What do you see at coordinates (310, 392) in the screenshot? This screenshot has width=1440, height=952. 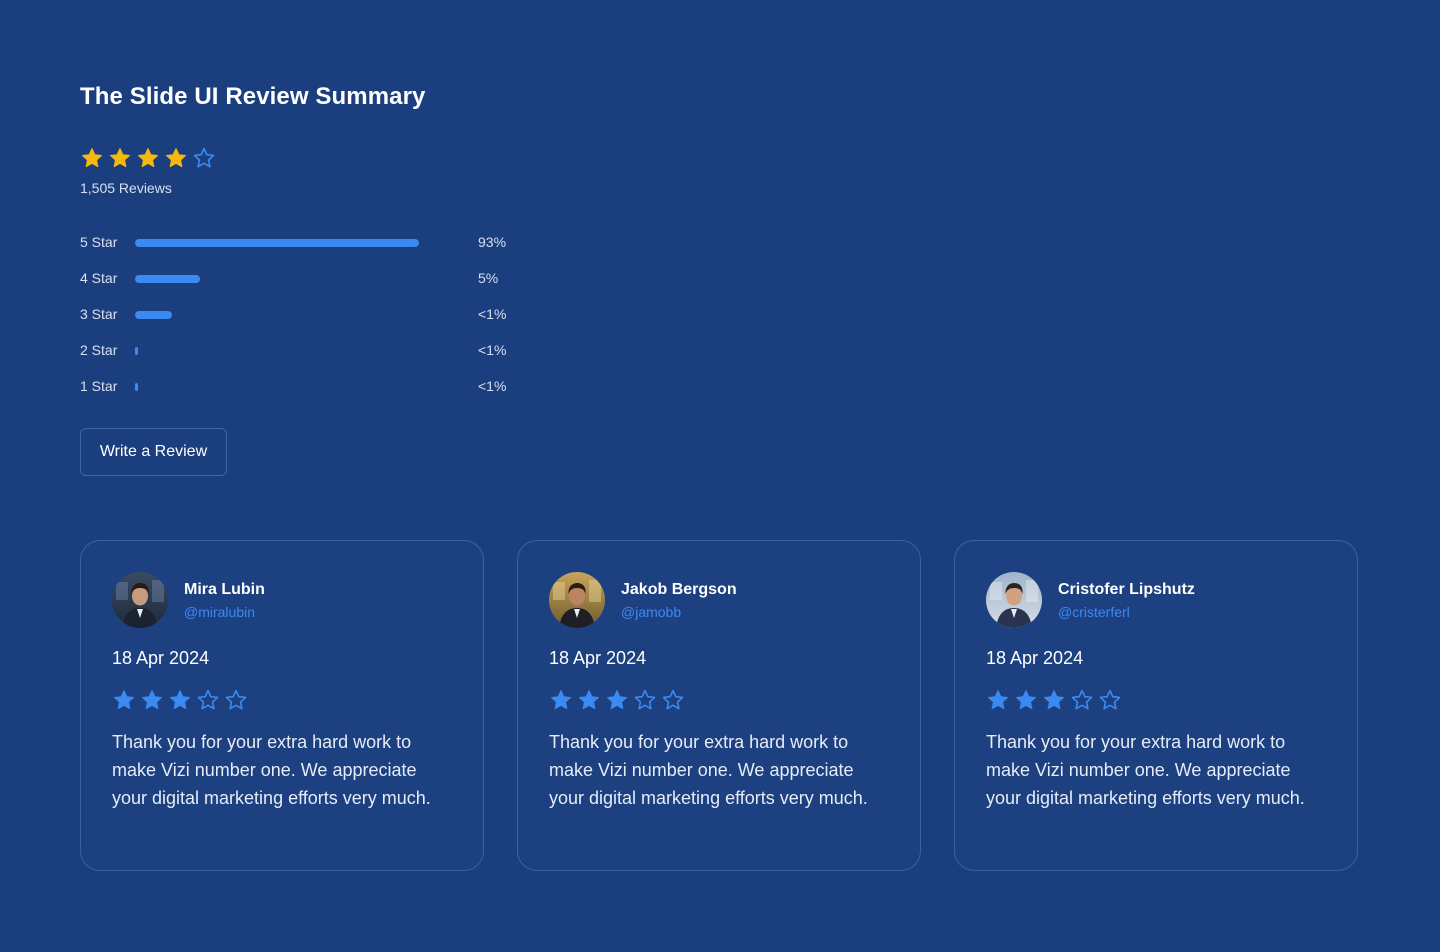 I see `rating-bar-row-1: 1 Star <1%` at bounding box center [310, 392].